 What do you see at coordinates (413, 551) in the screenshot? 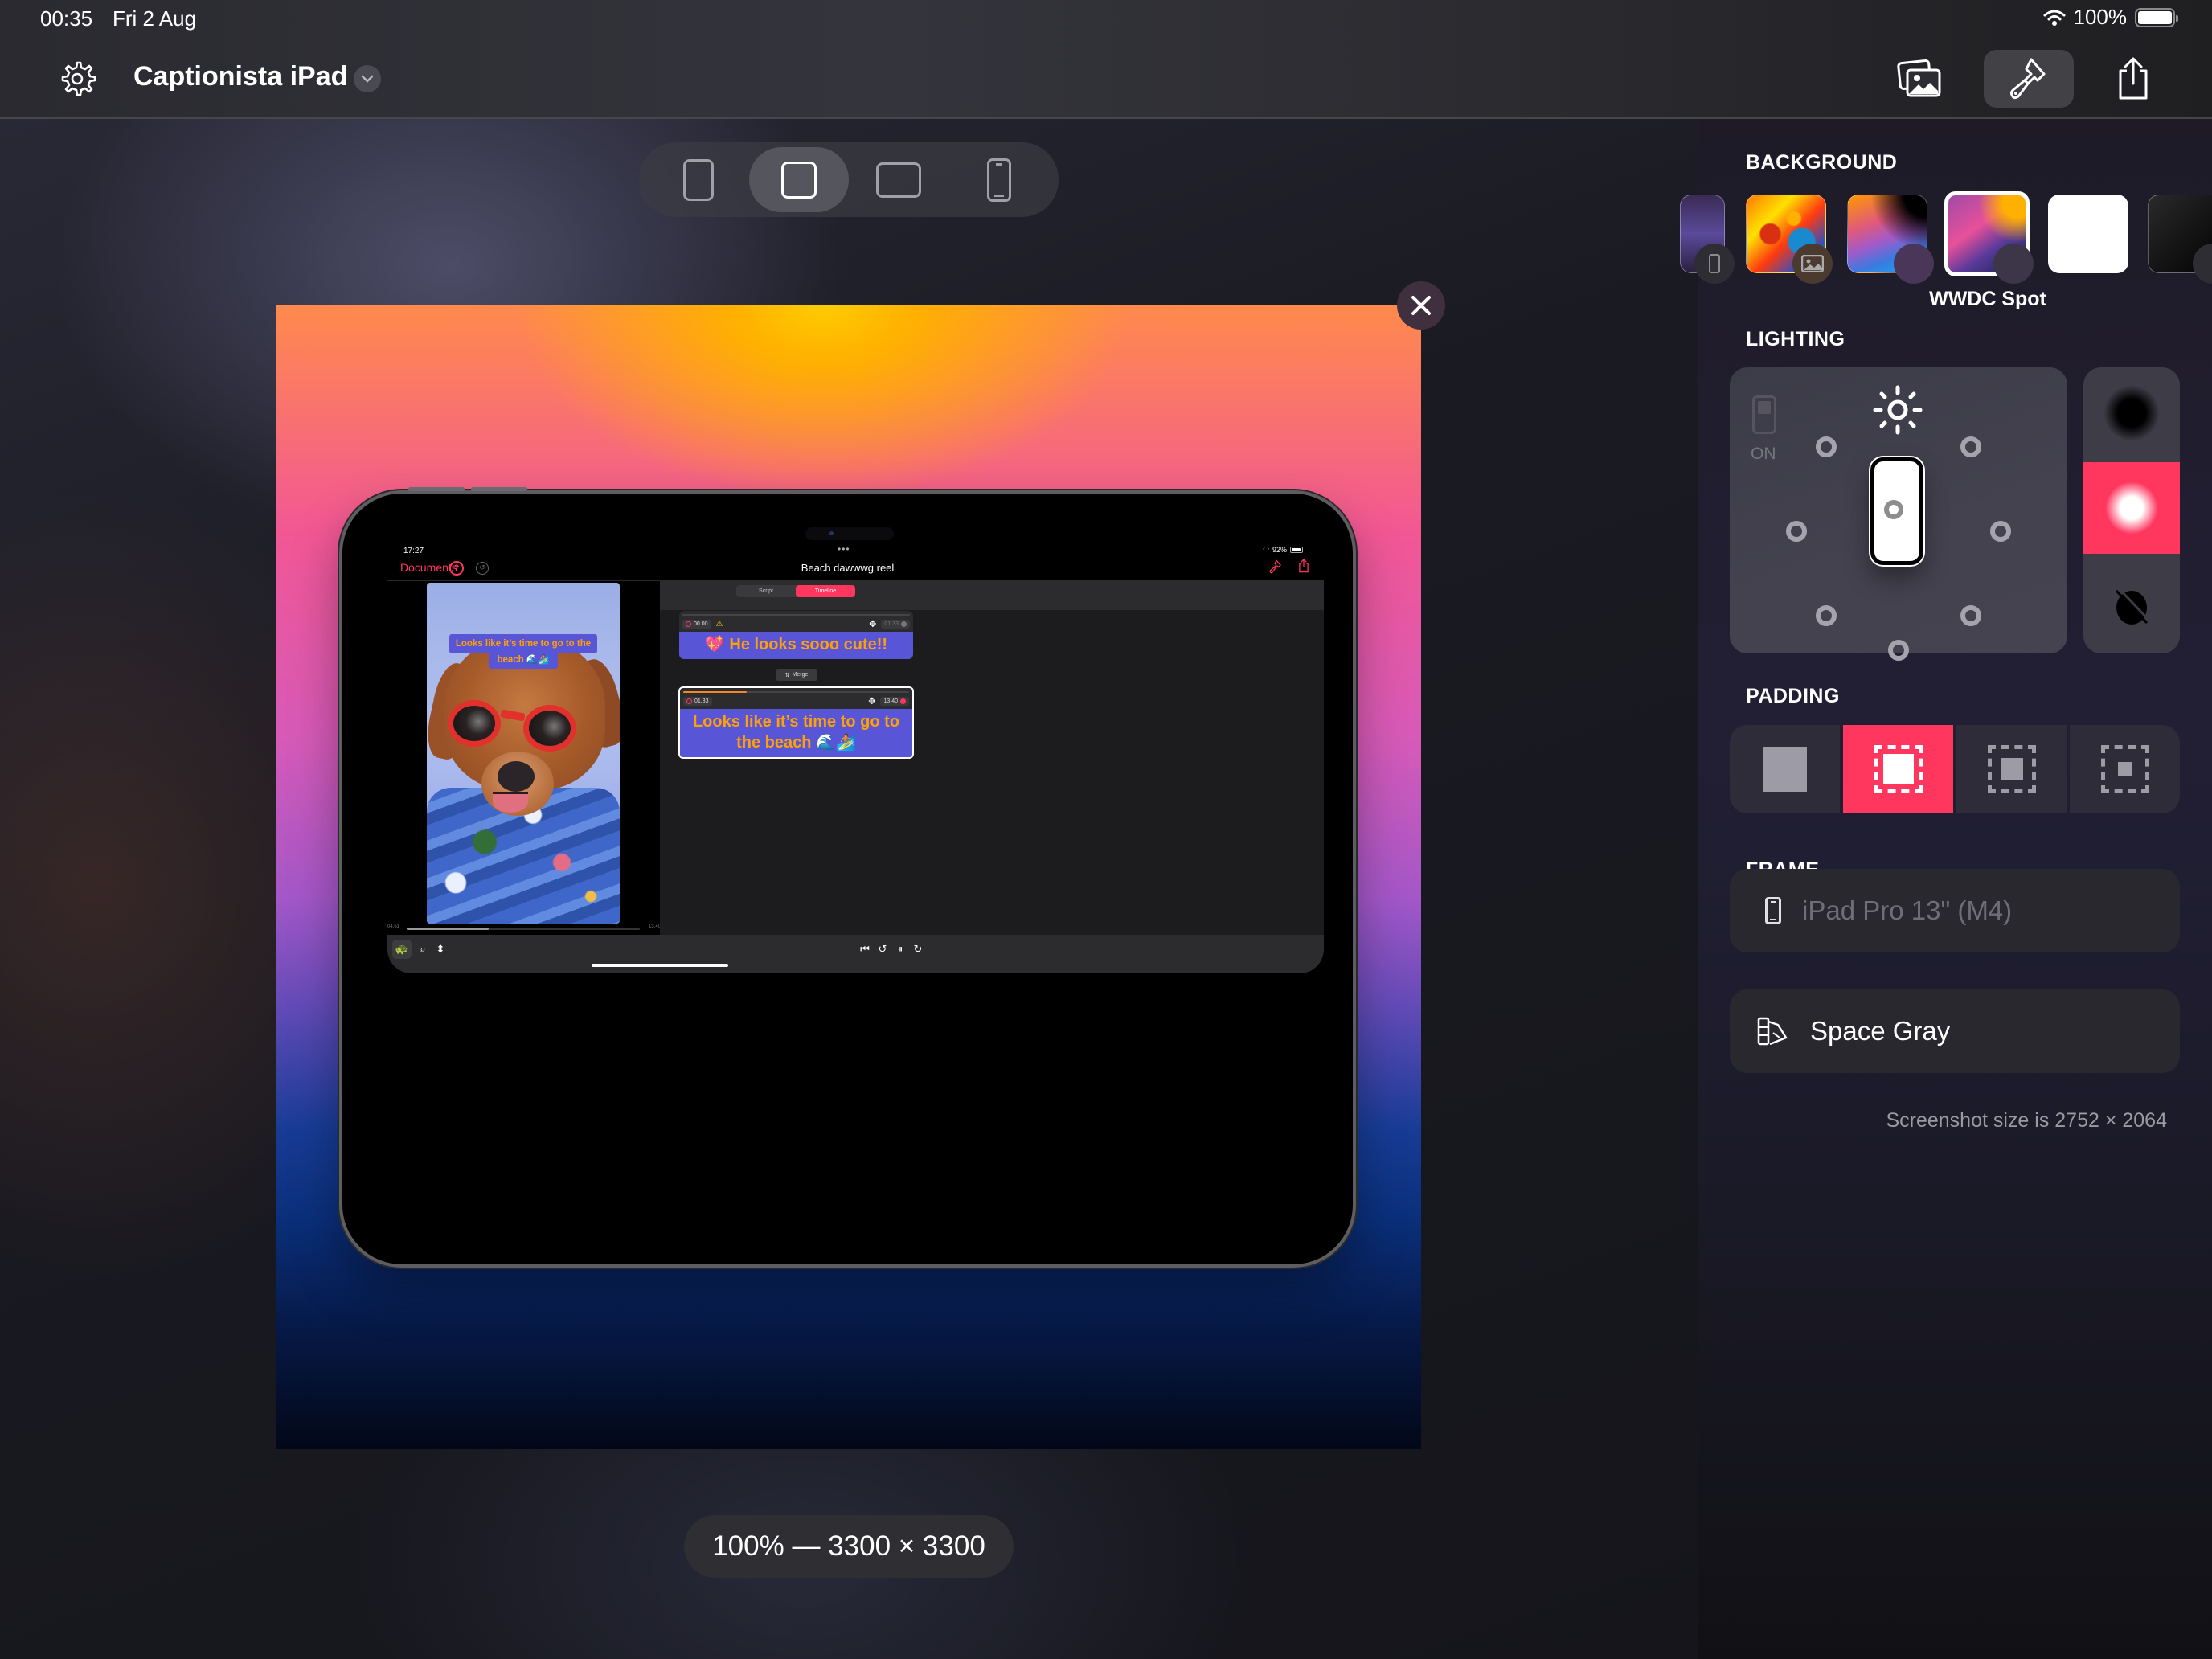
I see `device-status-time: 17:27` at bounding box center [413, 551].